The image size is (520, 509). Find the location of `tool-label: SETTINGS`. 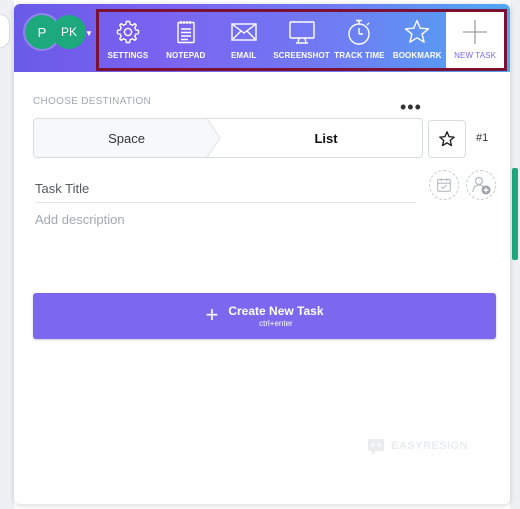

tool-label: SETTINGS is located at coordinates (128, 55).